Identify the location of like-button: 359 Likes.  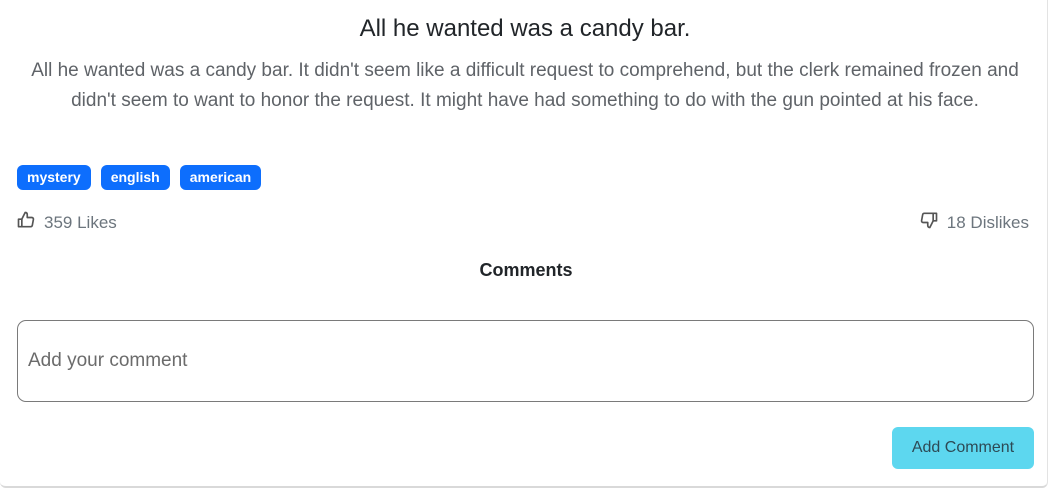
(66, 222).